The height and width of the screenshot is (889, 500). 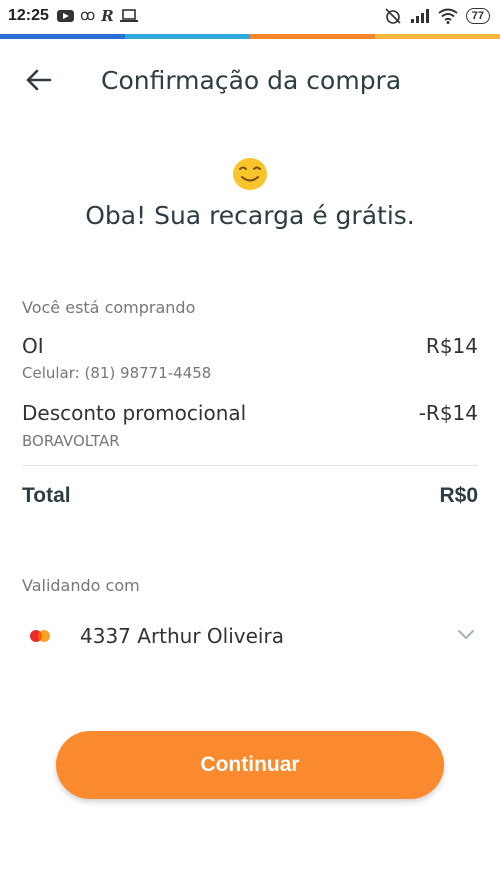 What do you see at coordinates (448, 16) in the screenshot?
I see `wifi-icon` at bounding box center [448, 16].